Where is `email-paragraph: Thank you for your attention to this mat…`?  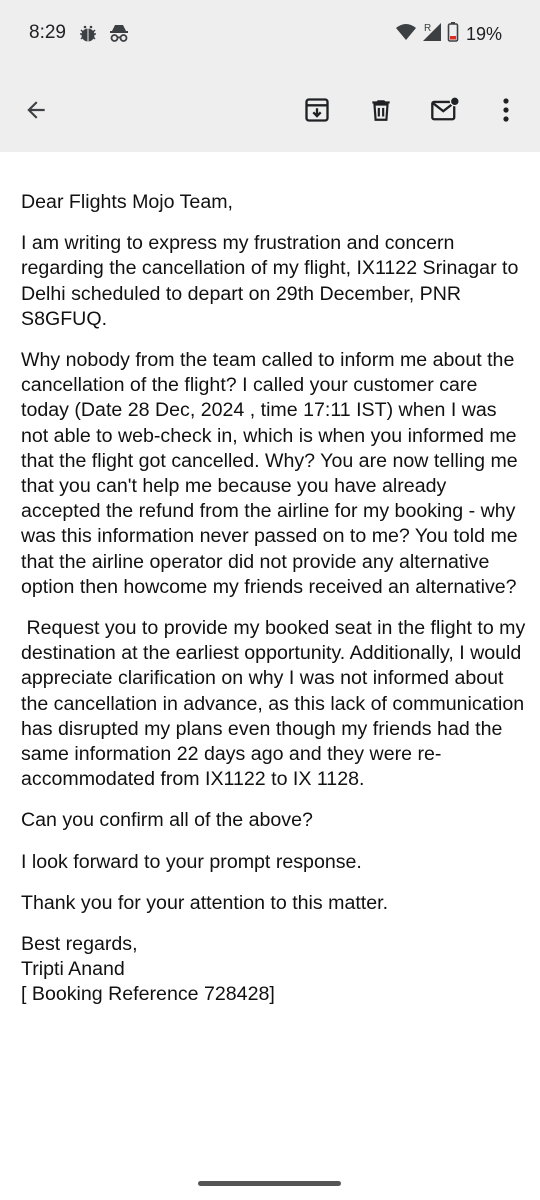 email-paragraph: Thank you for your attention to this mat… is located at coordinates (205, 902).